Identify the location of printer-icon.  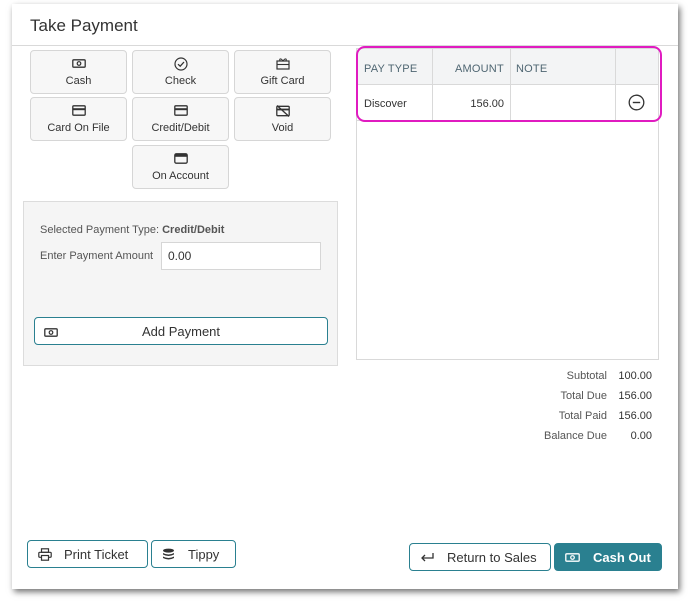
(45, 554).